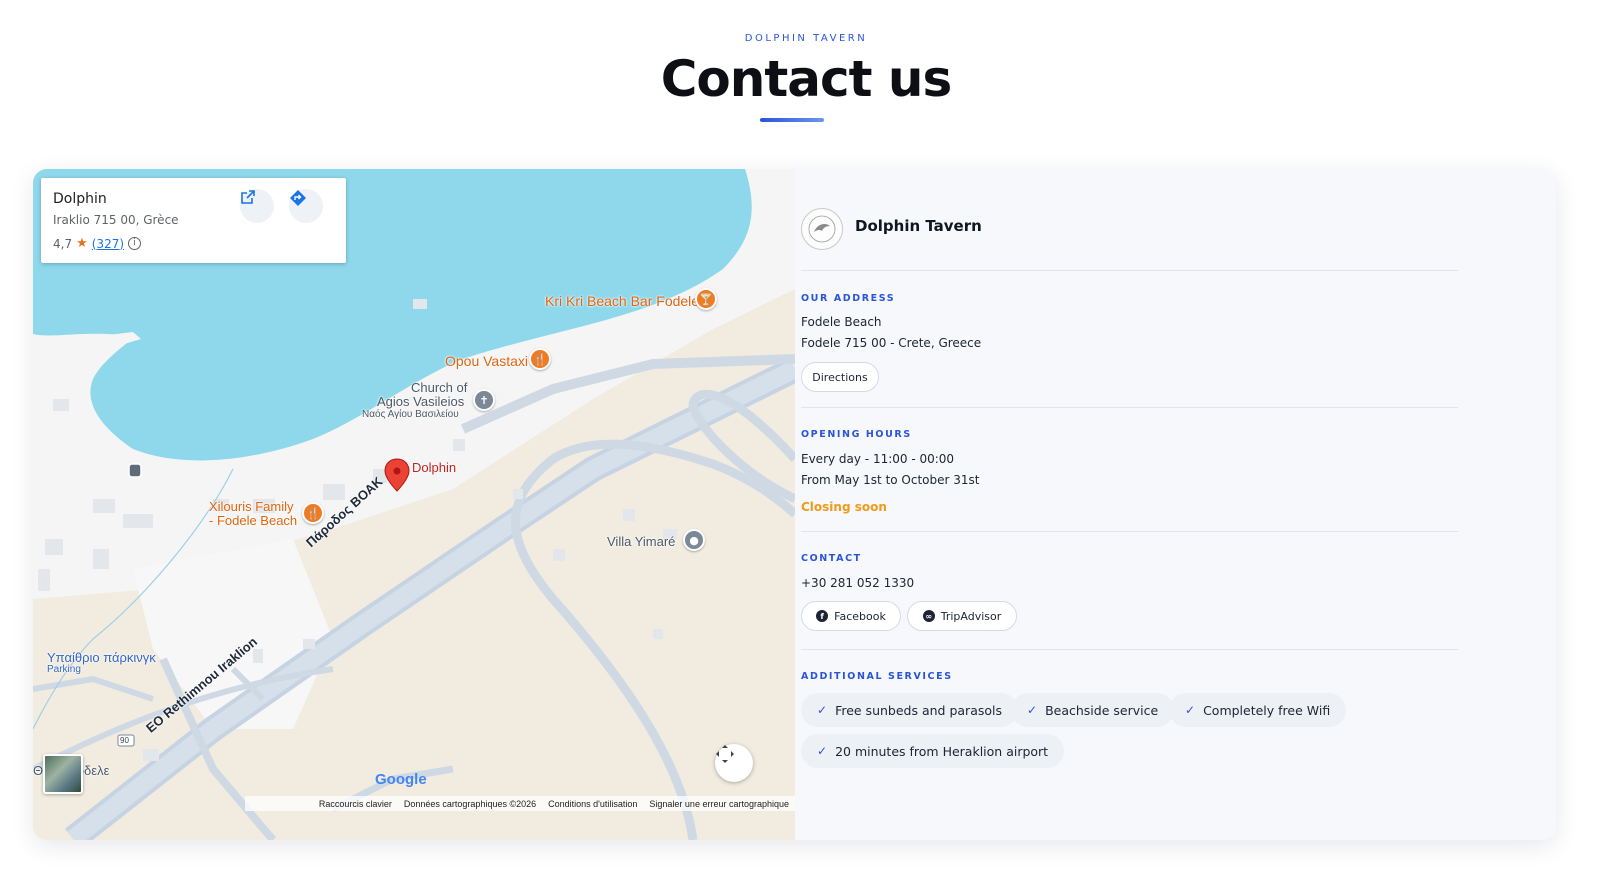 The width and height of the screenshot is (1612, 891). Describe the element at coordinates (719, 804) in the screenshot. I see `report-error-link: Signaler une erreur cartographique` at that location.